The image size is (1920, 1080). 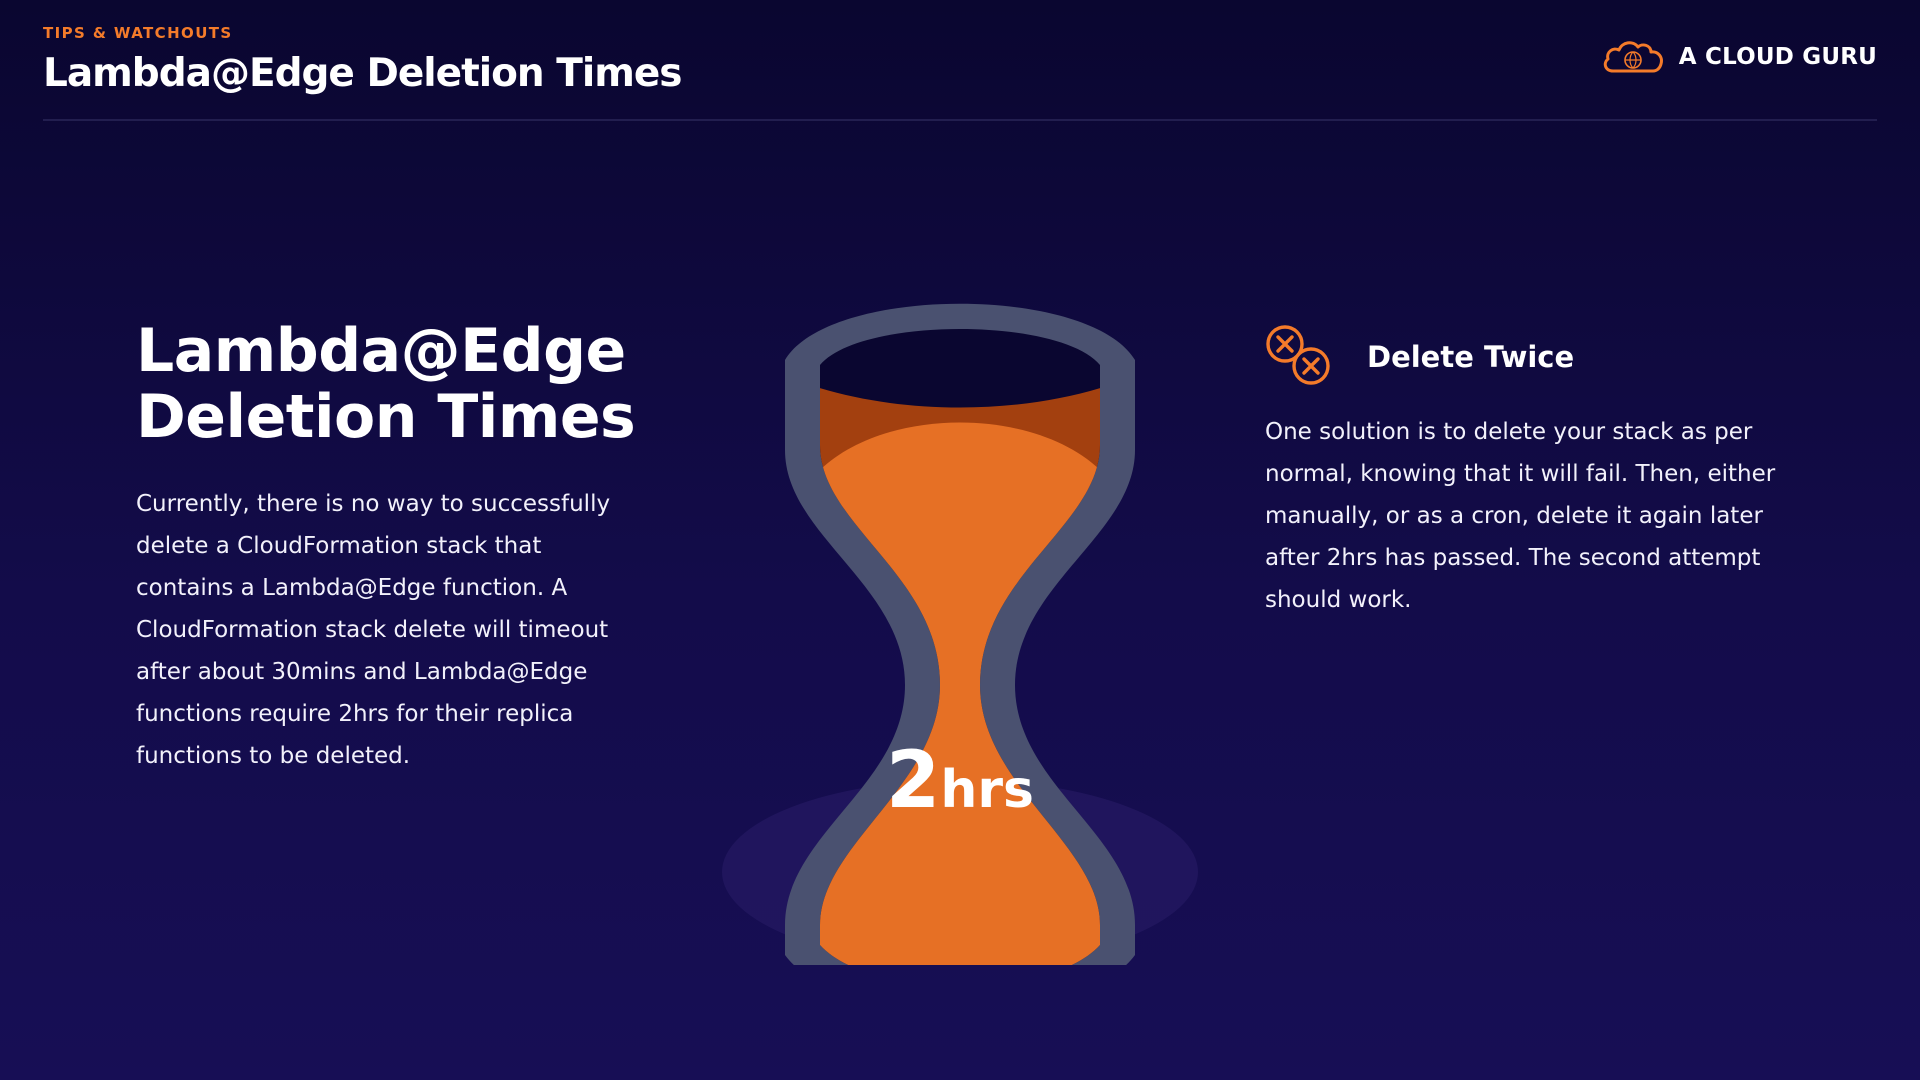 I want to click on cloud-logo-icon, so click(x=1633, y=57).